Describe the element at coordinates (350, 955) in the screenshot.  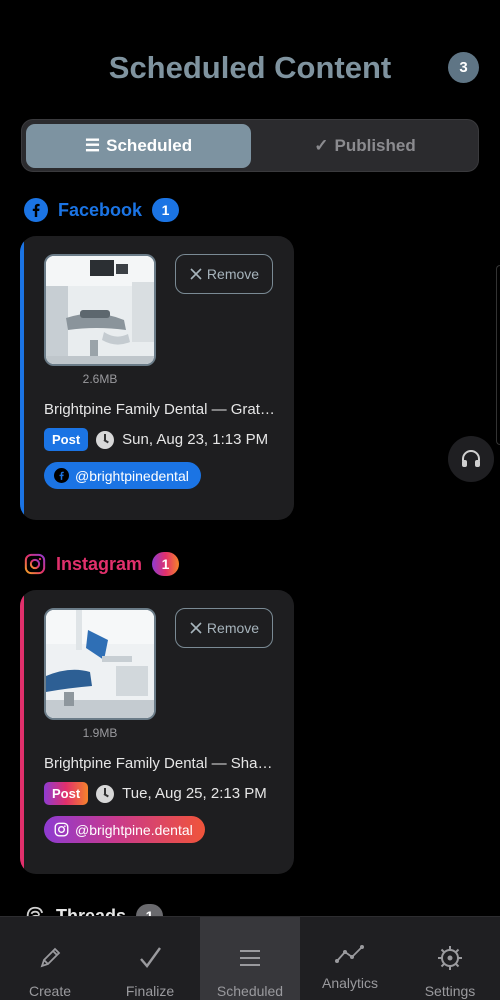
I see `analytics-icon` at that location.